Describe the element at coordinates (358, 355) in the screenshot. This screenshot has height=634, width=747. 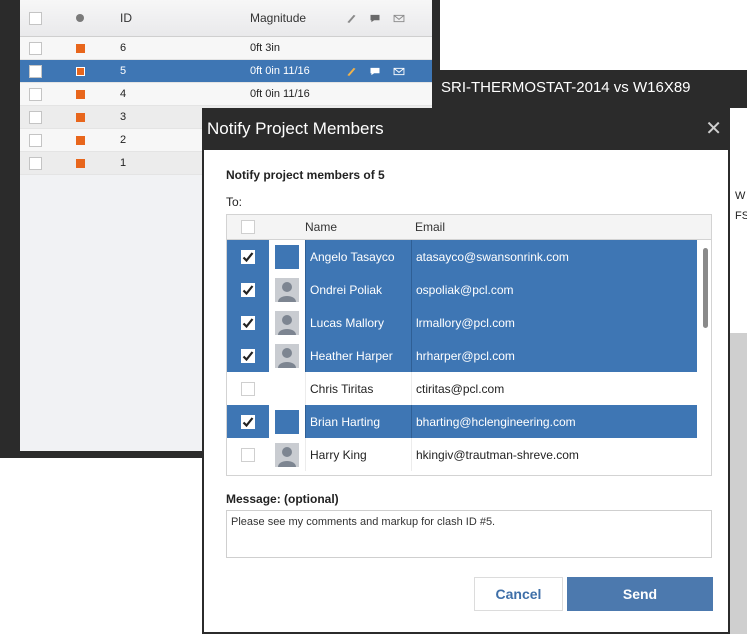
I see `member-name: Heather Harper` at that location.